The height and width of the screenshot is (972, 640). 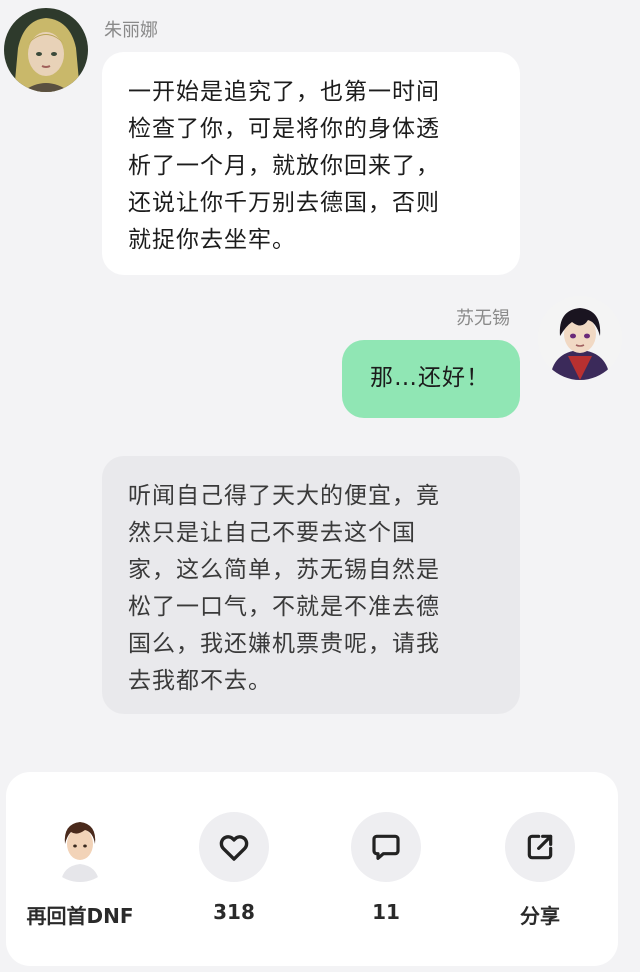 I want to click on narration-line: 听闻自己得了天大的便宜，竟, so click(x=284, y=496).